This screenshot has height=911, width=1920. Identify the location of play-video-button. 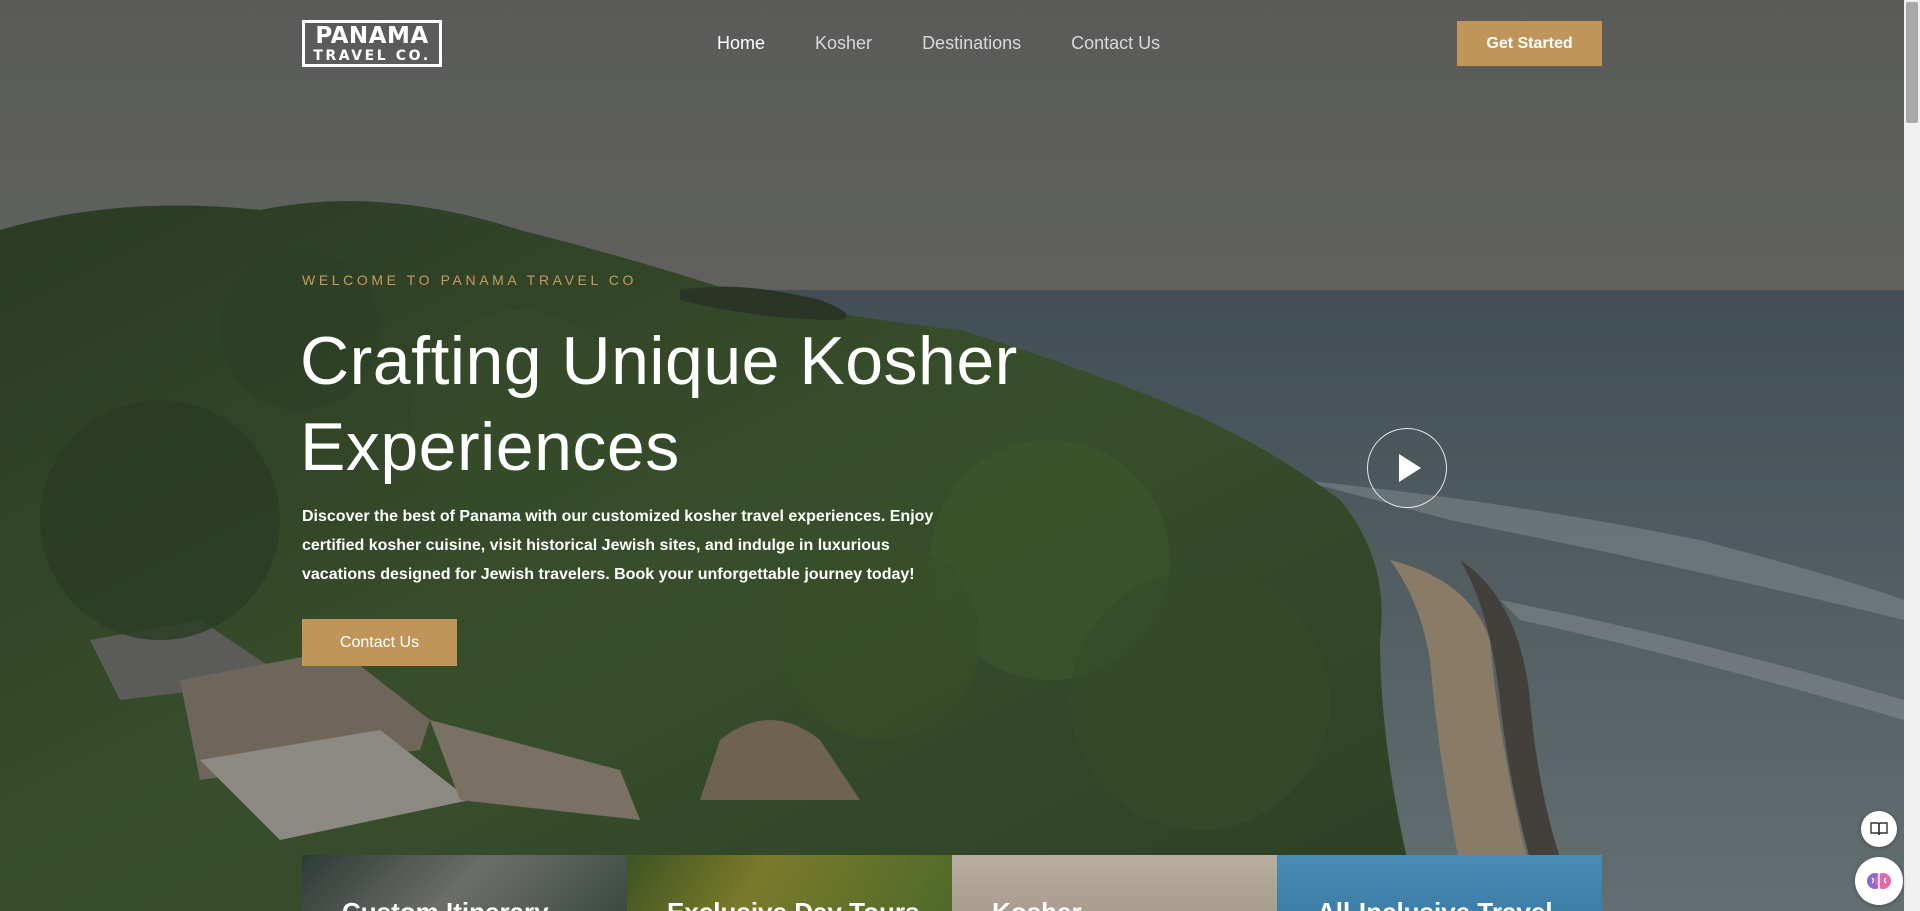
(1407, 468).